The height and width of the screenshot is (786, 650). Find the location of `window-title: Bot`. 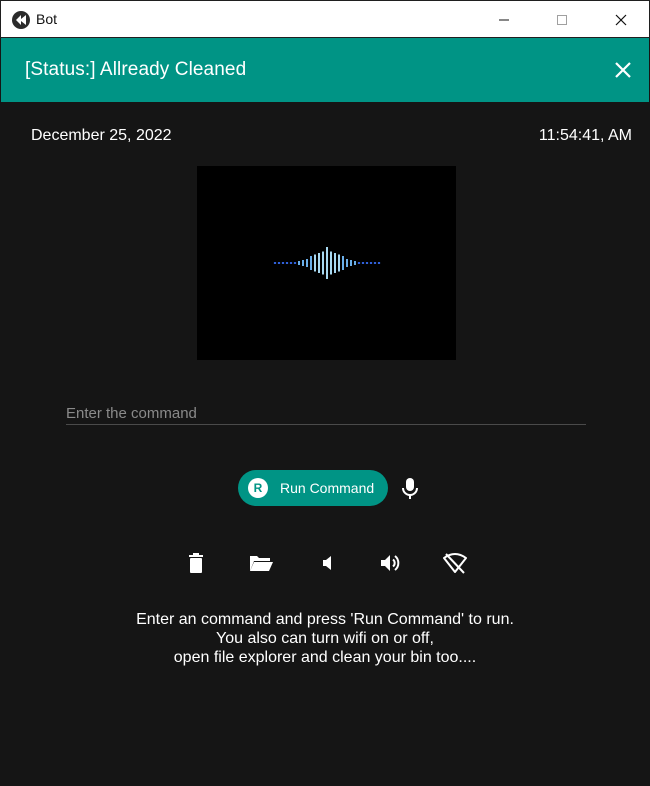

window-title: Bot is located at coordinates (47, 19).